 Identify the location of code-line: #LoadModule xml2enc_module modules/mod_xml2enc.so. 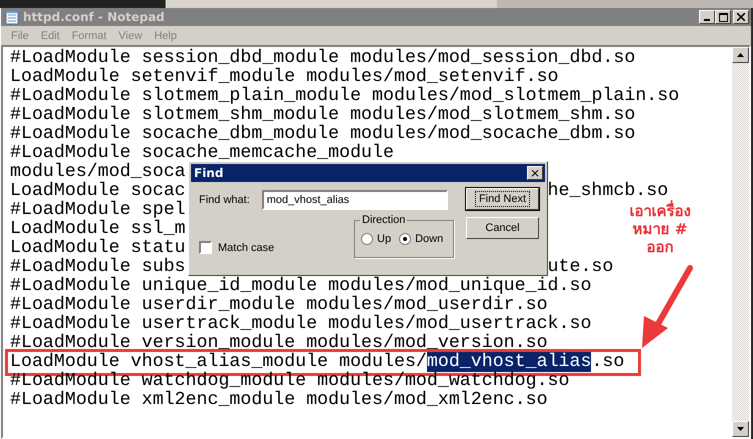
(279, 400).